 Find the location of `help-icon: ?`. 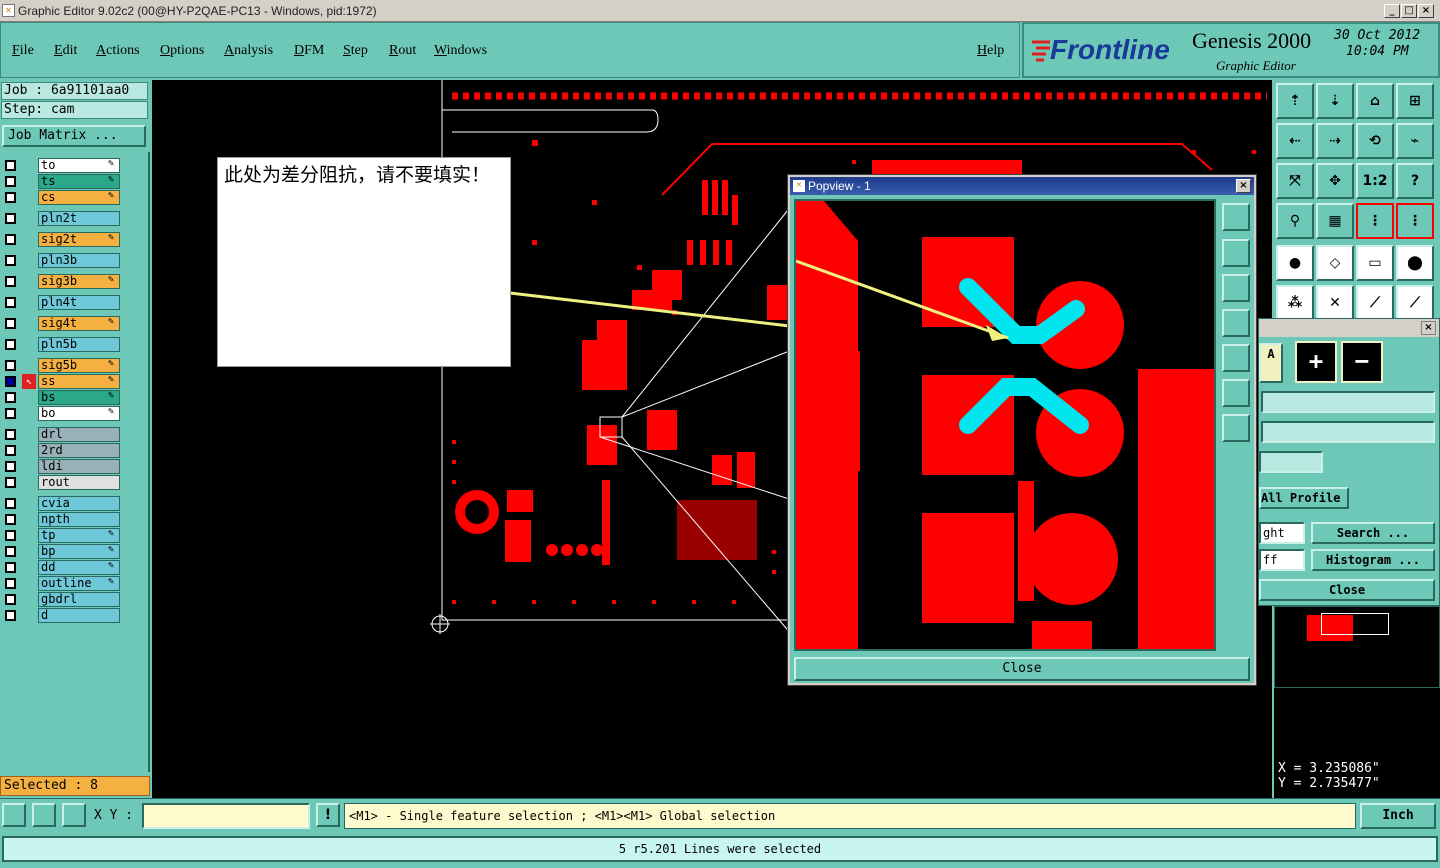

help-icon: ? is located at coordinates (1415, 181).